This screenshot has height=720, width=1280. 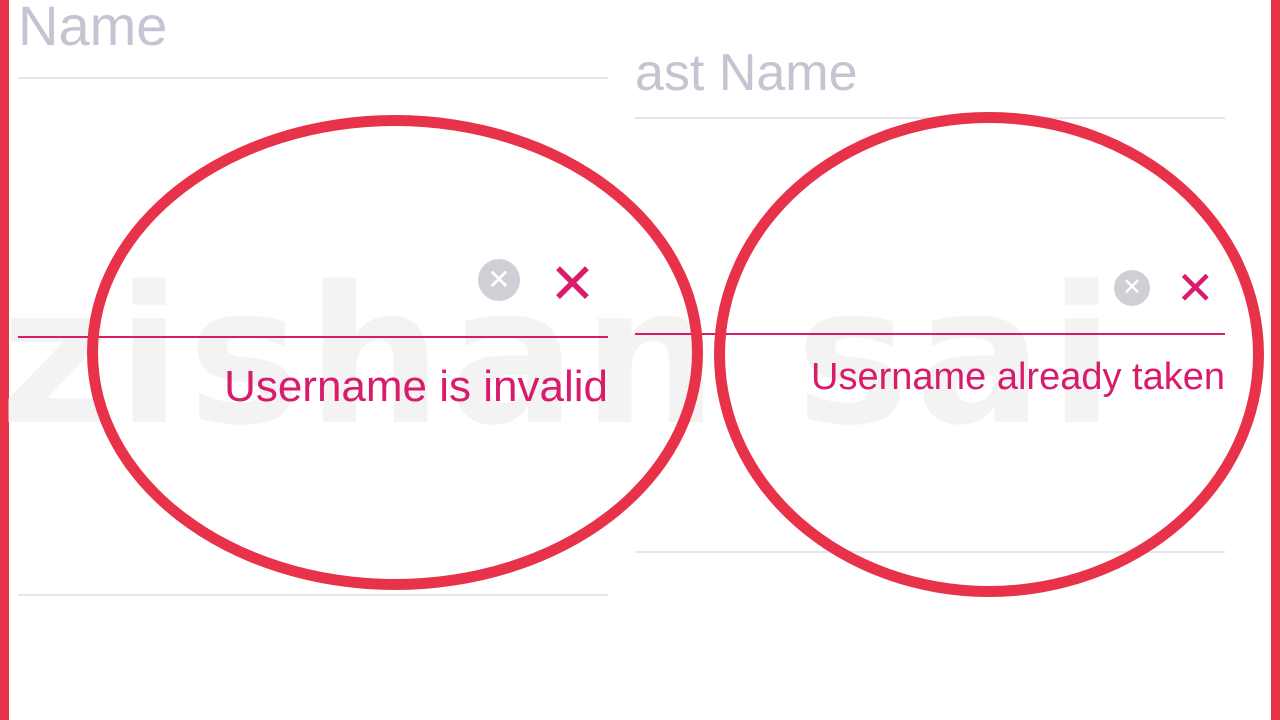 What do you see at coordinates (313, 78) in the screenshot?
I see `name-field-underline` at bounding box center [313, 78].